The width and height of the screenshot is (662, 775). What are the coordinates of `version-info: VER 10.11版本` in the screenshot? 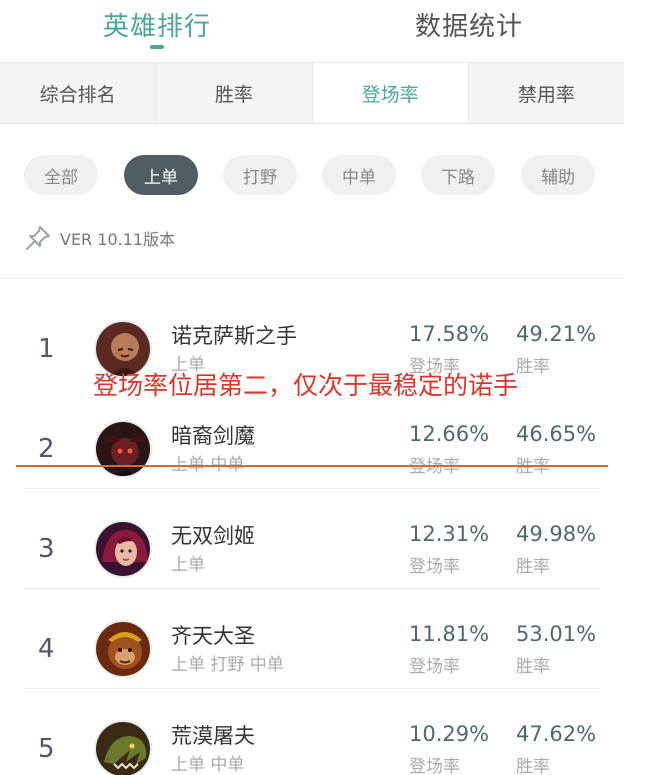 It's located at (99, 238).